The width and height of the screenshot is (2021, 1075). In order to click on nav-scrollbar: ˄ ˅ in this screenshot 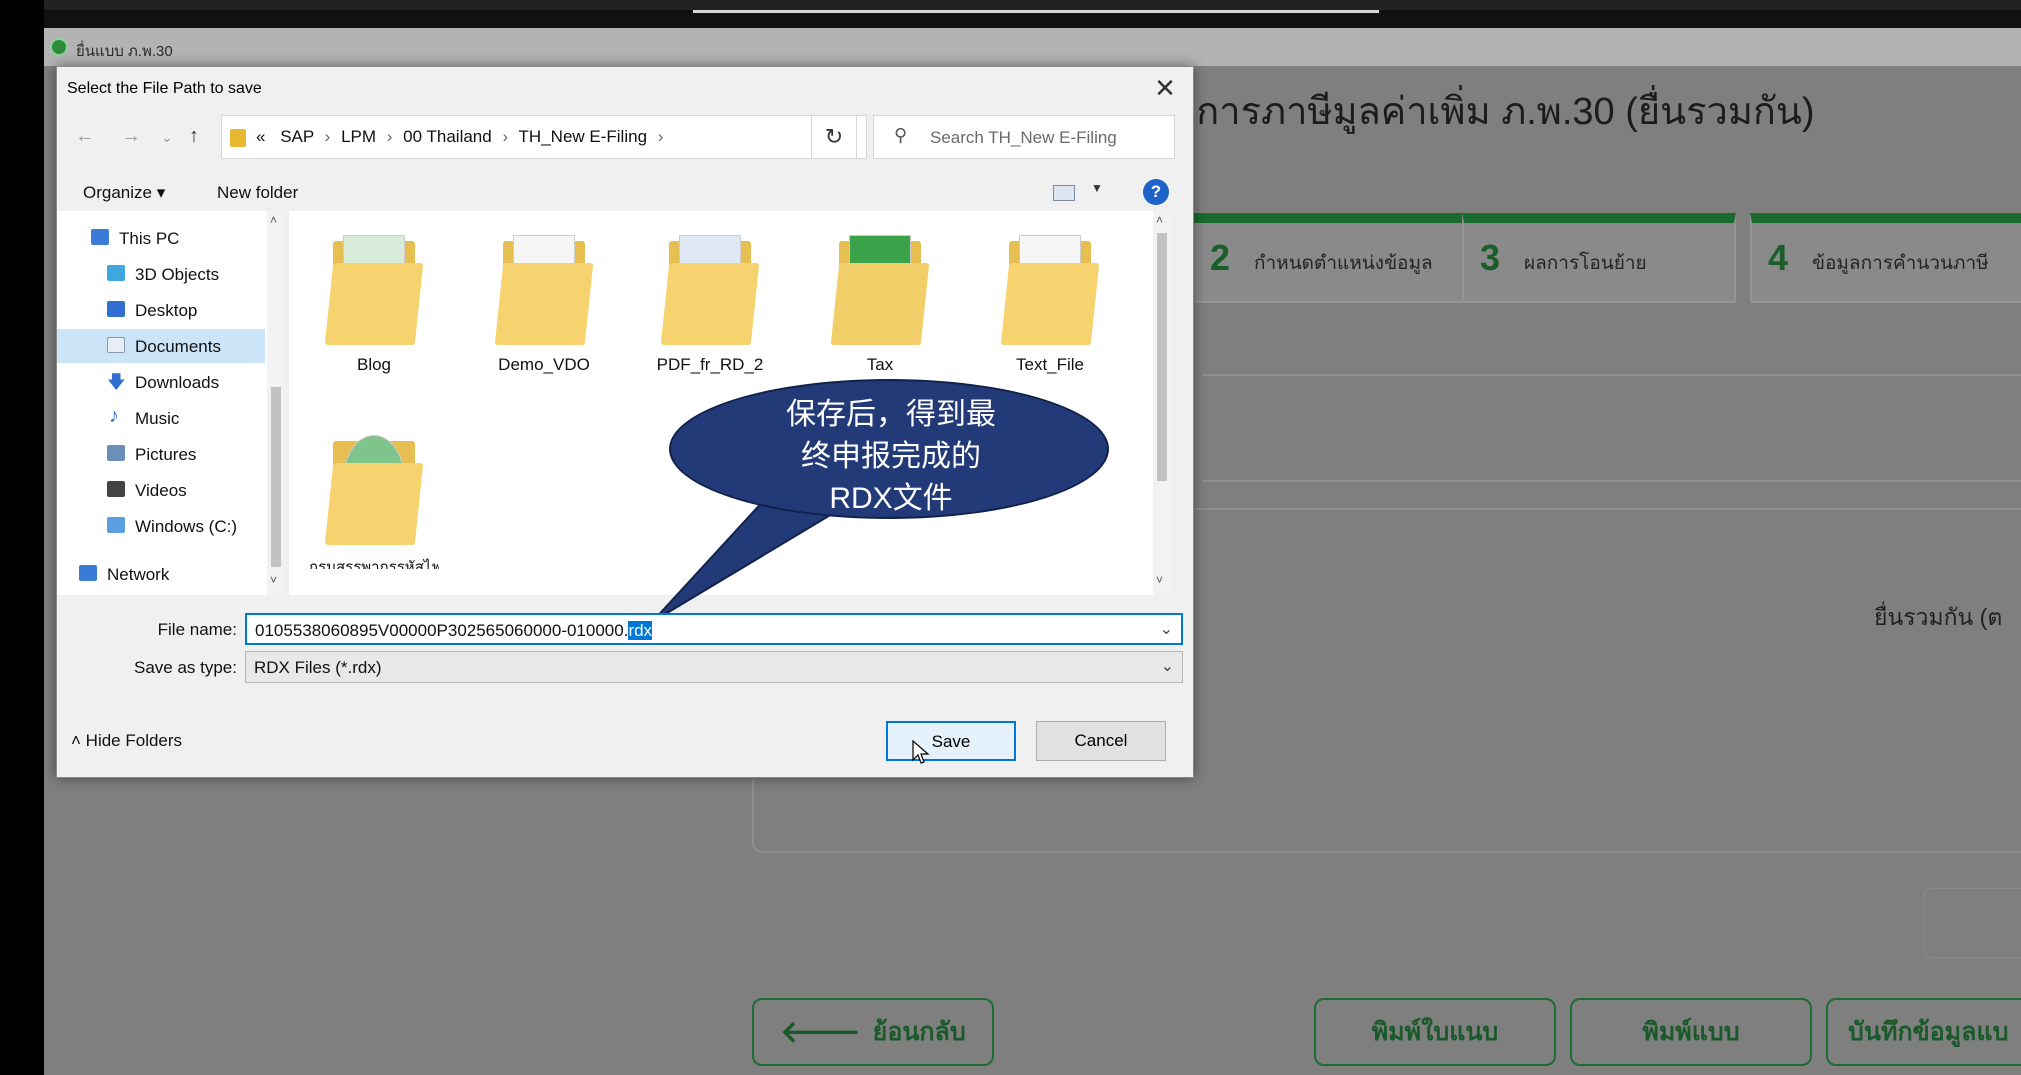, I will do `click(276, 403)`.